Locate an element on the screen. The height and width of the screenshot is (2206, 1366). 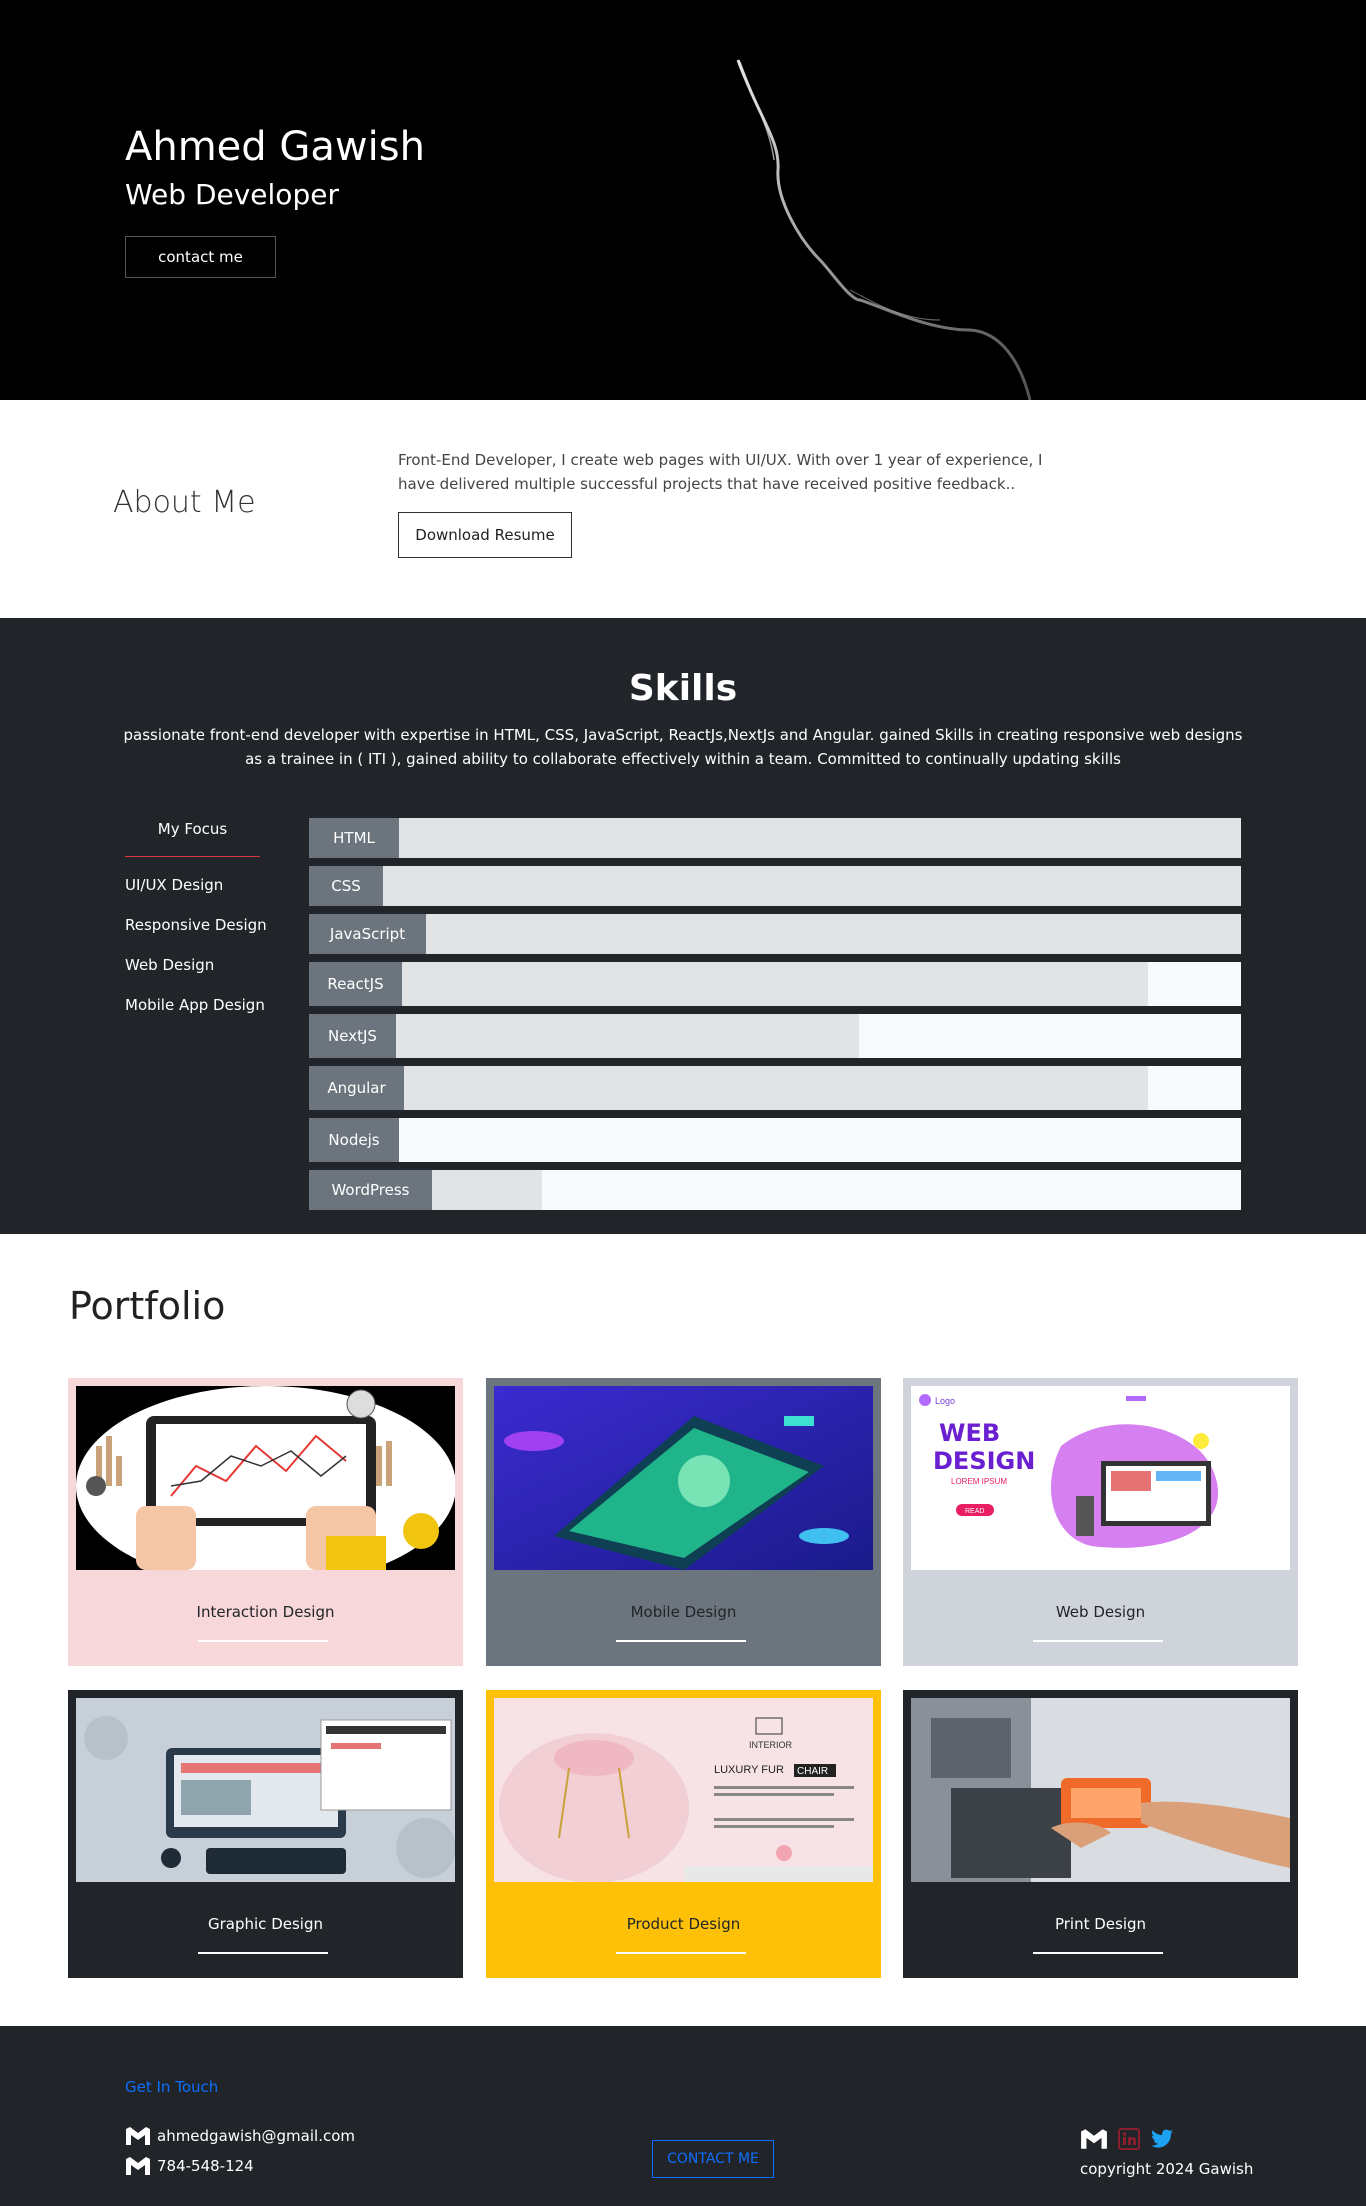
portfolio-card-graphic-design: Graphic Design is located at coordinates (265, 1834).